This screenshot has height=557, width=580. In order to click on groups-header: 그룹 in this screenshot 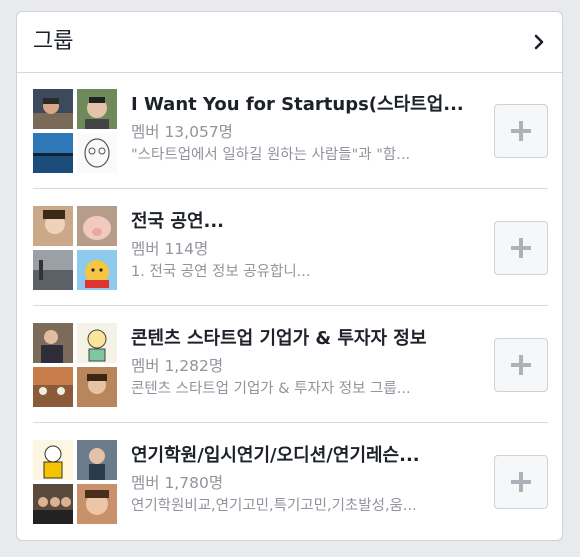, I will do `click(289, 42)`.